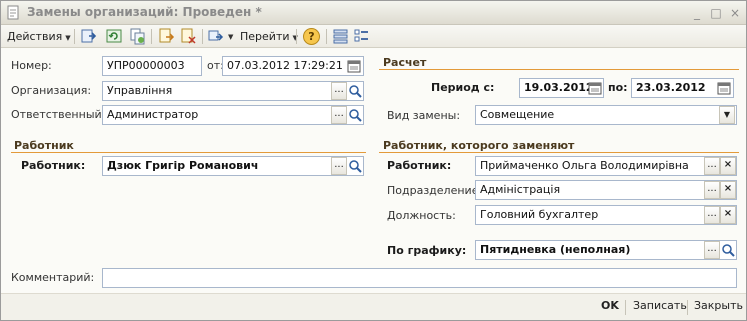  Describe the element at coordinates (216, 36) in the screenshot. I see `structure-icon` at that location.